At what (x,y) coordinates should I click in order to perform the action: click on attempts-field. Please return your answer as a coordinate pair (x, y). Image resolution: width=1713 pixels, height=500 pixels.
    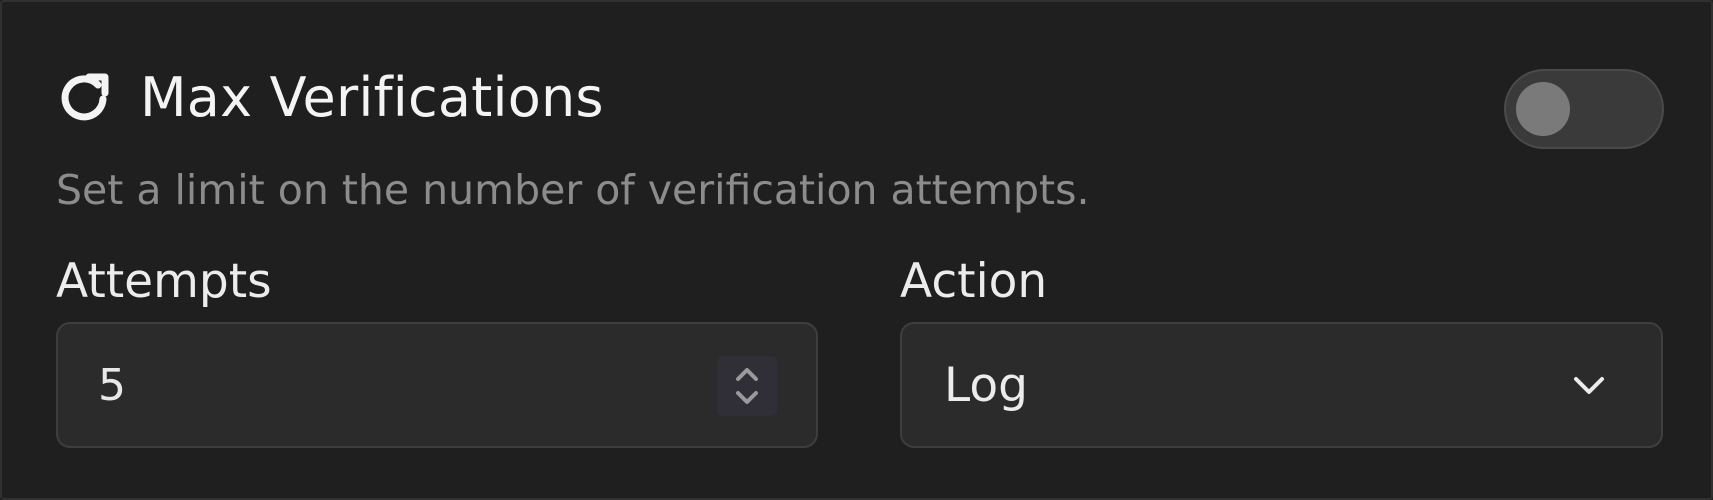
    Looking at the image, I should click on (437, 385).